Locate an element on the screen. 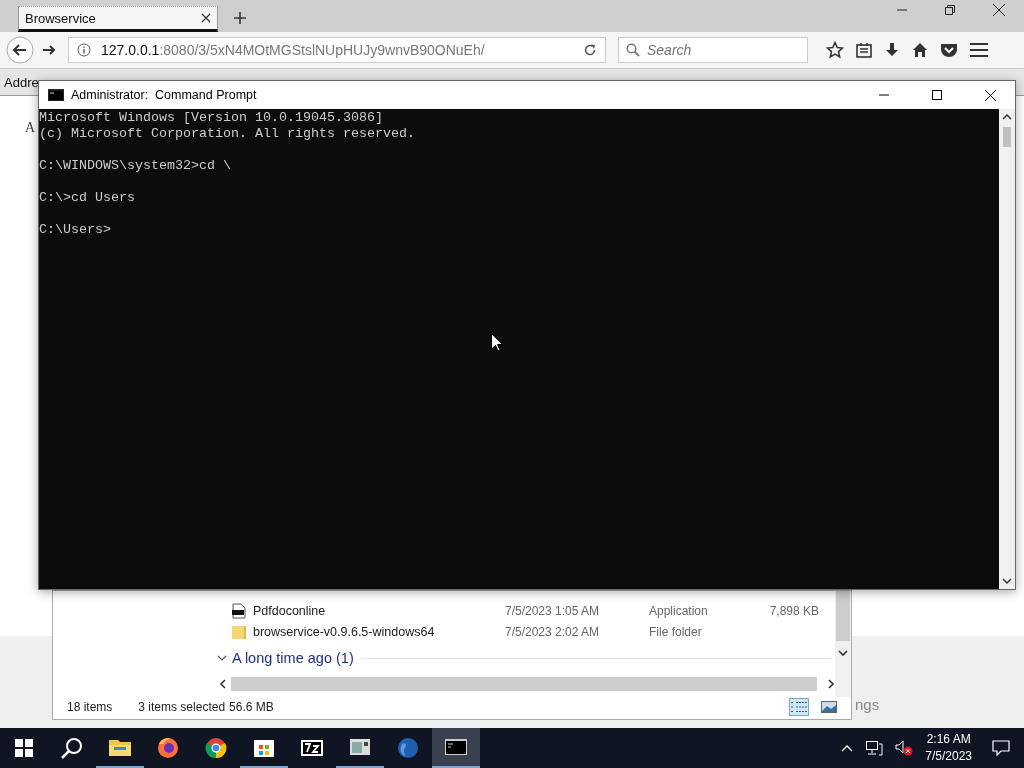  console-taskbar-button is located at coordinates (456, 748).